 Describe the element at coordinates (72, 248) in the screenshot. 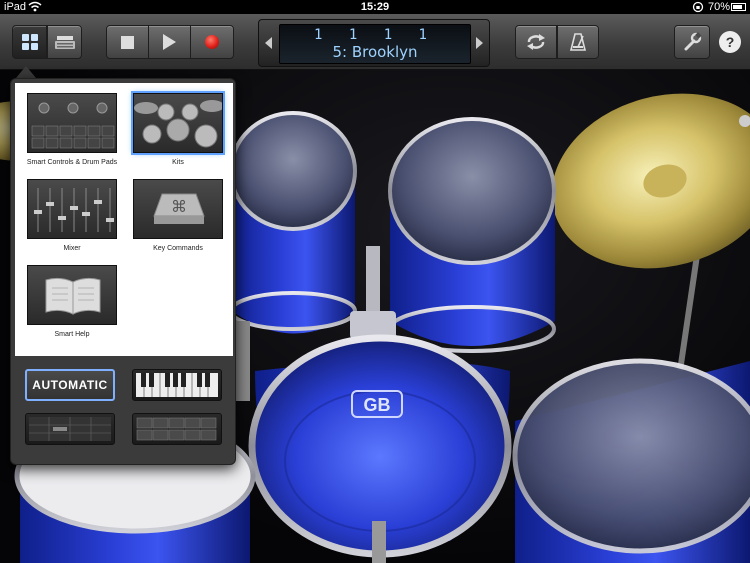

I see `browser-item-label: Mixer` at that location.